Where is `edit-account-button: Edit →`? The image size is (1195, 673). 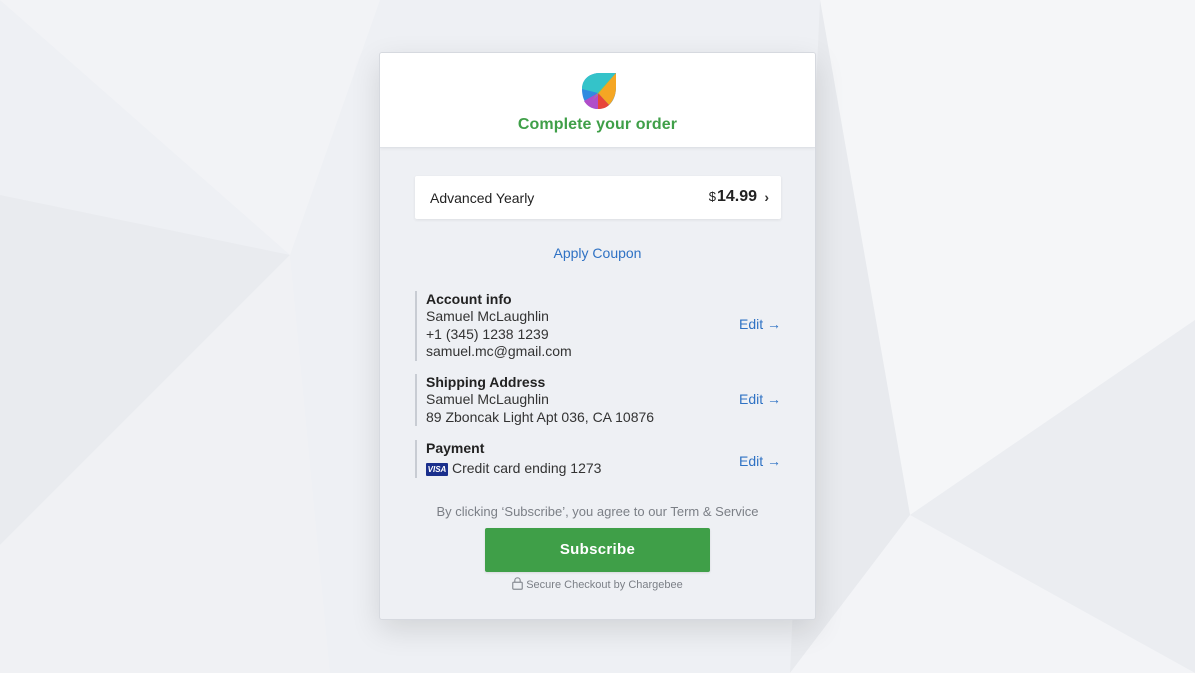
edit-account-button: Edit → is located at coordinates (760, 324).